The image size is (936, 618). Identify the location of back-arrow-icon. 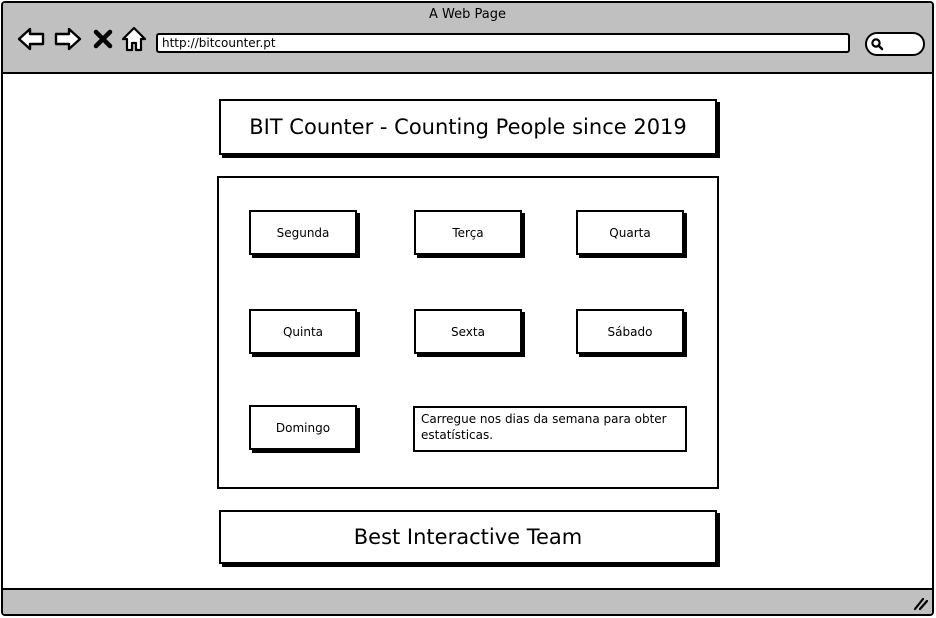
(31, 39).